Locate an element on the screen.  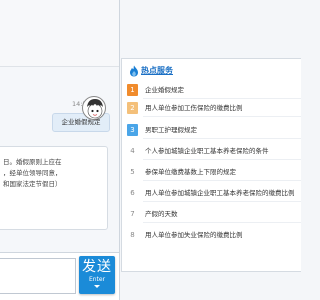
bot-reply-card: 日。婚假原则上应在 ，经单位领导同意， 和国家法定节假日） is located at coordinates (54, 188).